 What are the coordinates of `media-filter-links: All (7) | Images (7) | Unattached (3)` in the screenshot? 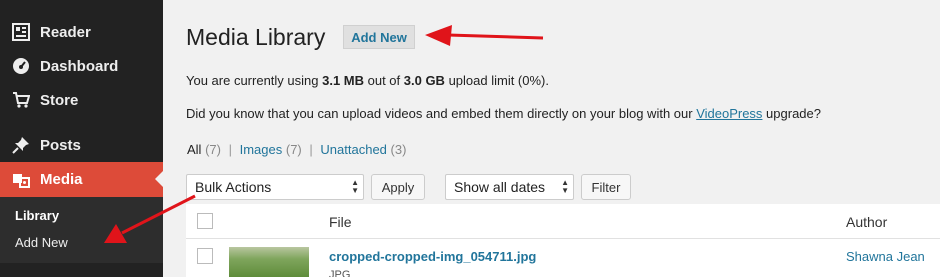 It's located at (297, 149).